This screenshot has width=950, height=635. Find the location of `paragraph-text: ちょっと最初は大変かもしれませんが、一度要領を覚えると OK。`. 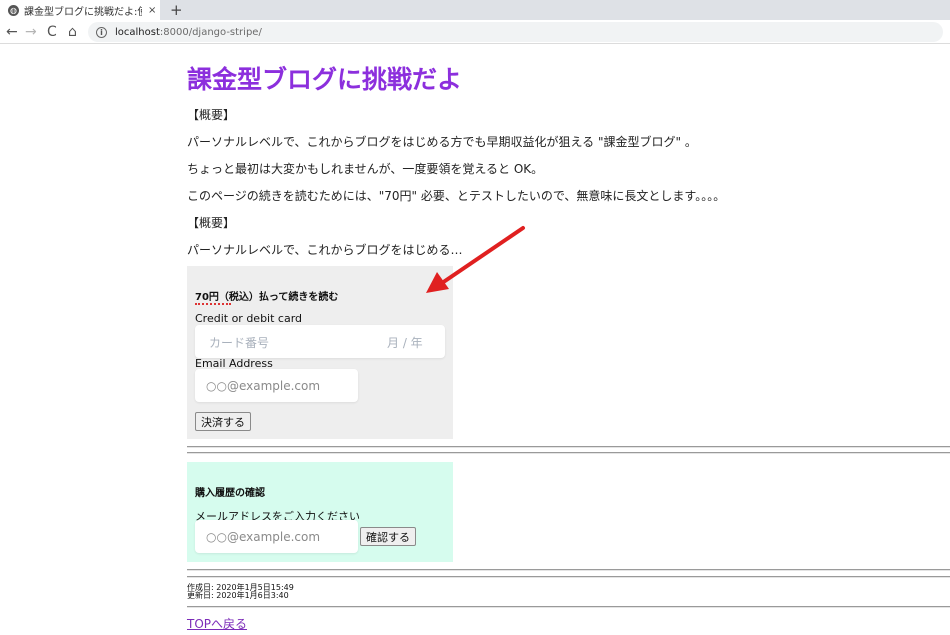

paragraph-text: ちょっと最初は大変かもしれませんが、一度要領を覚えると OK。 is located at coordinates (365, 169).